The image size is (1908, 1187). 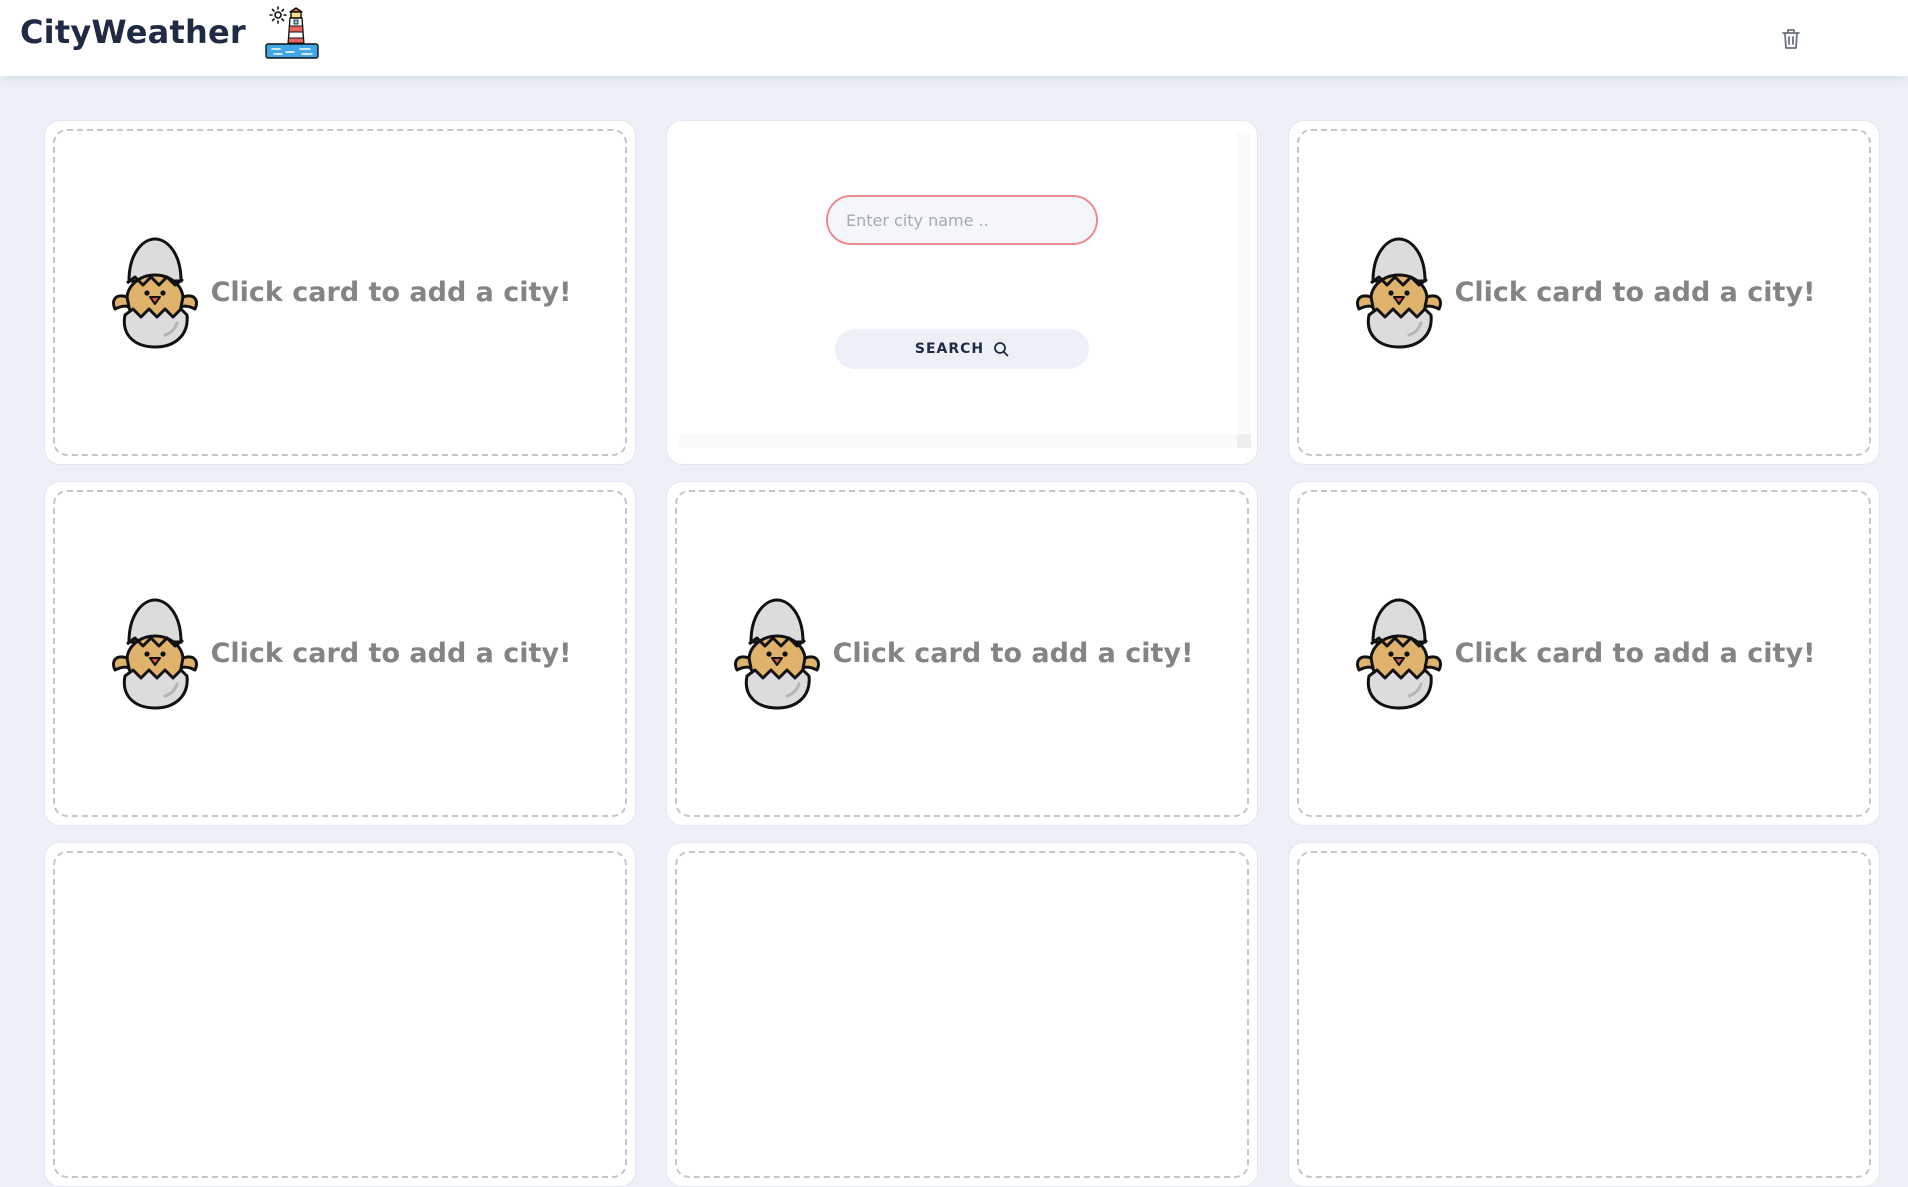 I want to click on trash-icon, so click(x=1791, y=39).